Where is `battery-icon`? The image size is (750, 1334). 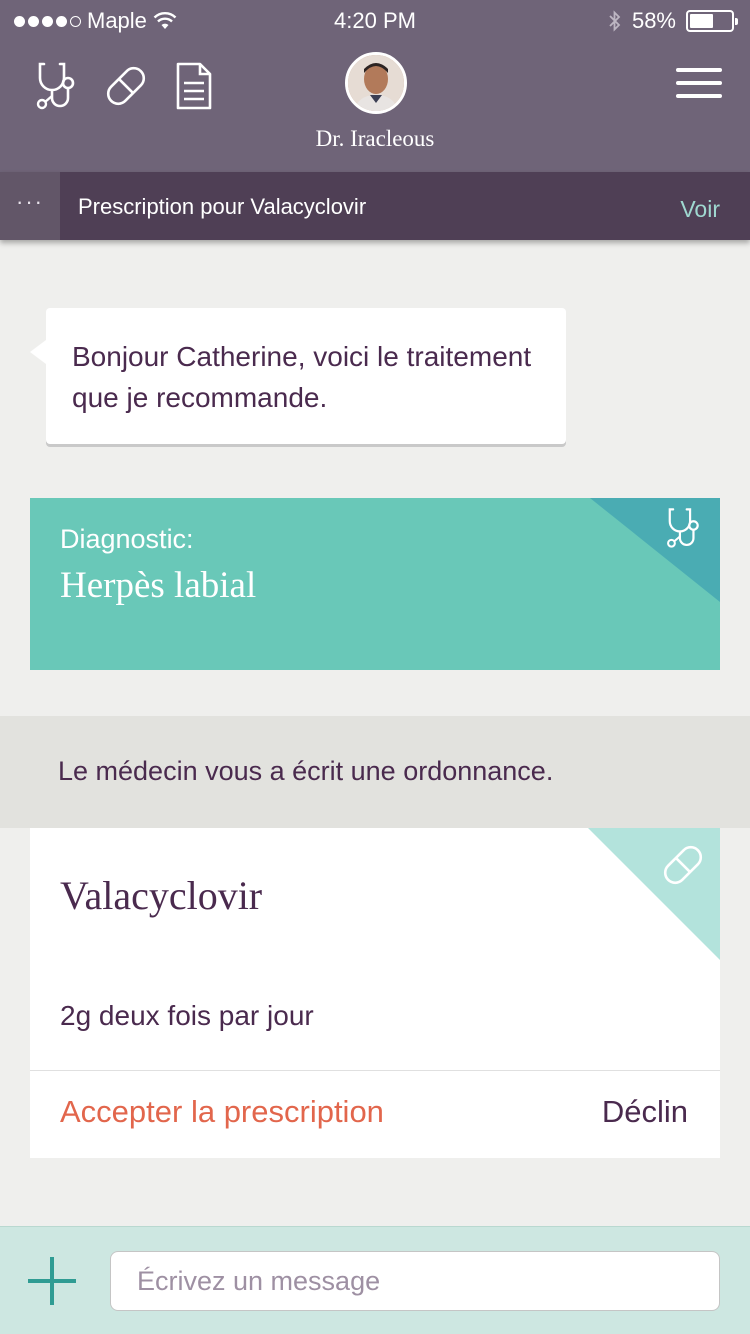 battery-icon is located at coordinates (712, 21).